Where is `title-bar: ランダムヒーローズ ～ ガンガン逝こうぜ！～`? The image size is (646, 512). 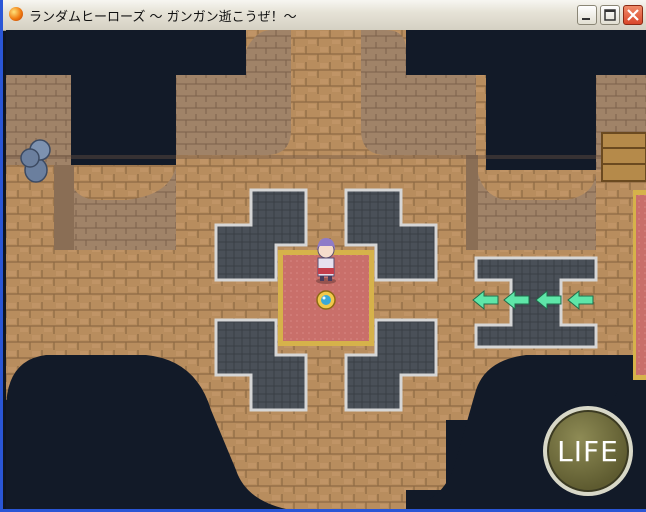 title-bar: ランダムヒーローズ ～ ガンガン逝こうぜ！～ is located at coordinates (324, 15).